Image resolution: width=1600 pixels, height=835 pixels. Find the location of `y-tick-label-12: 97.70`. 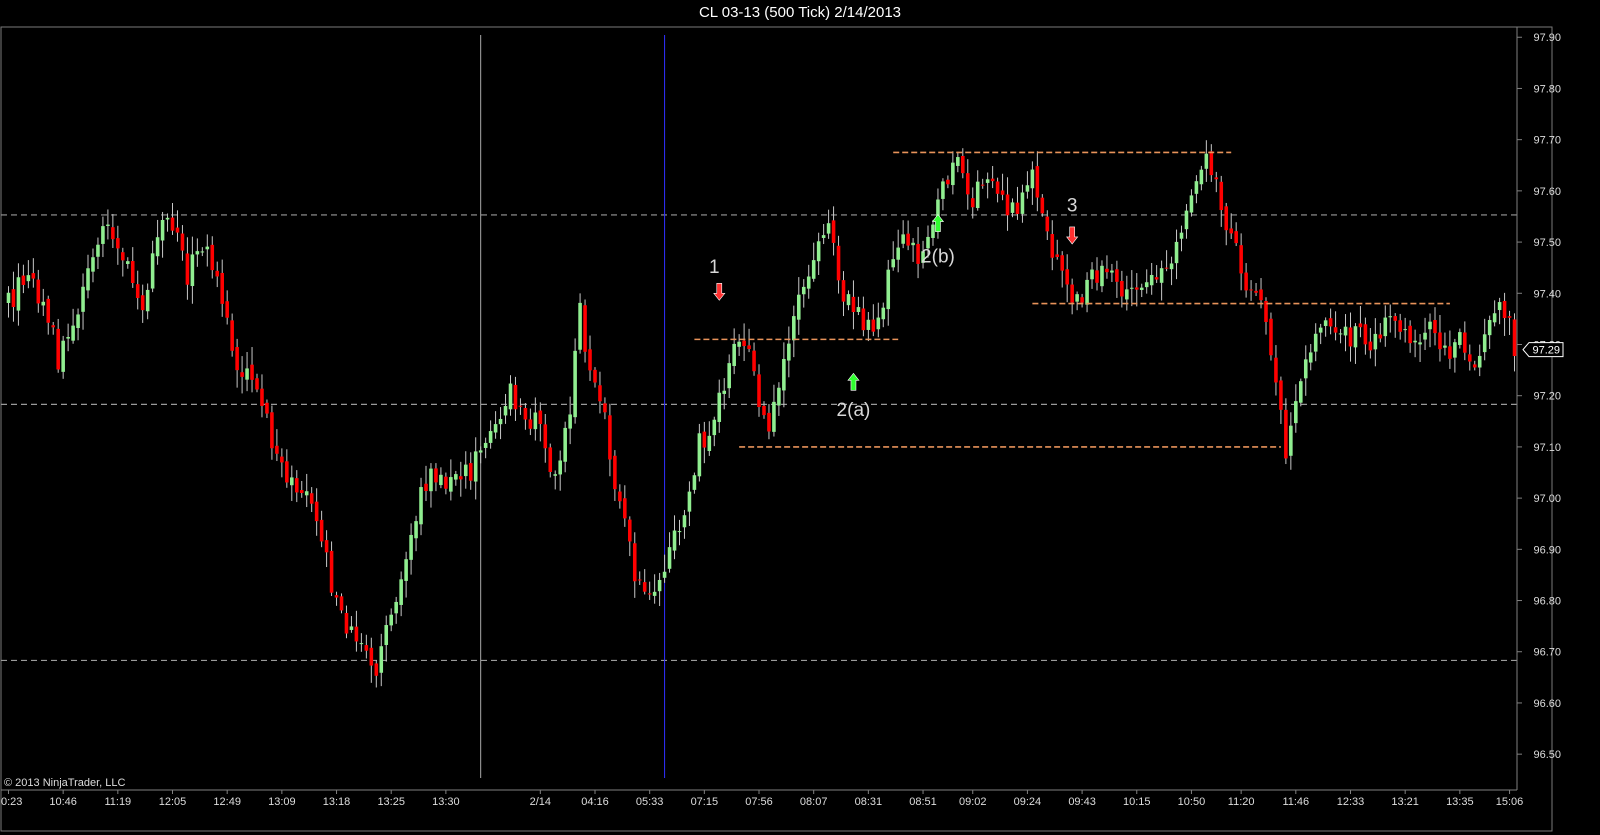

y-tick-label-12: 97.70 is located at coordinates (1547, 141).